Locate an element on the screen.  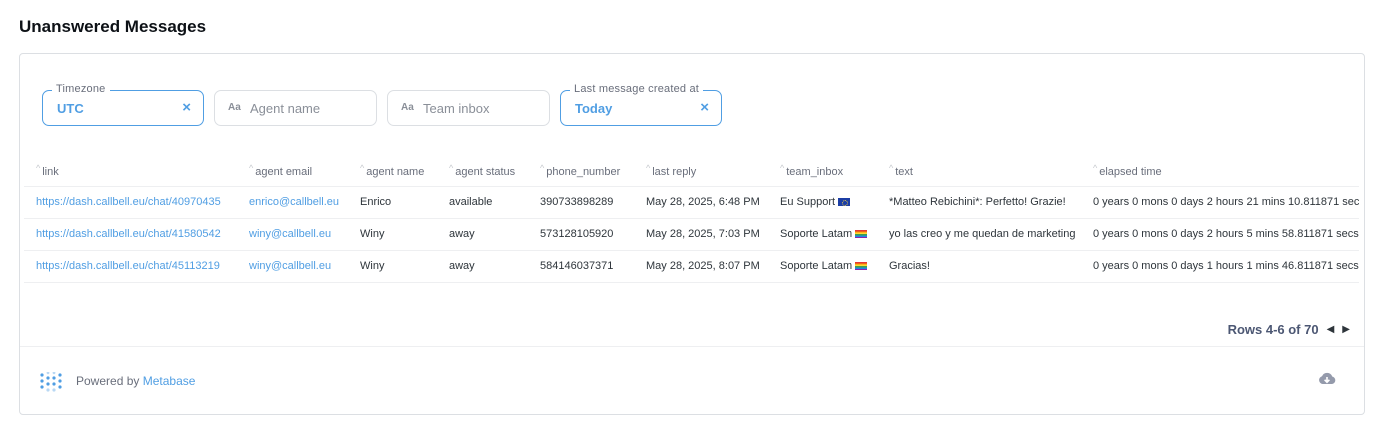
team-inbox-filter: Aa Team inbox is located at coordinates (468, 108).